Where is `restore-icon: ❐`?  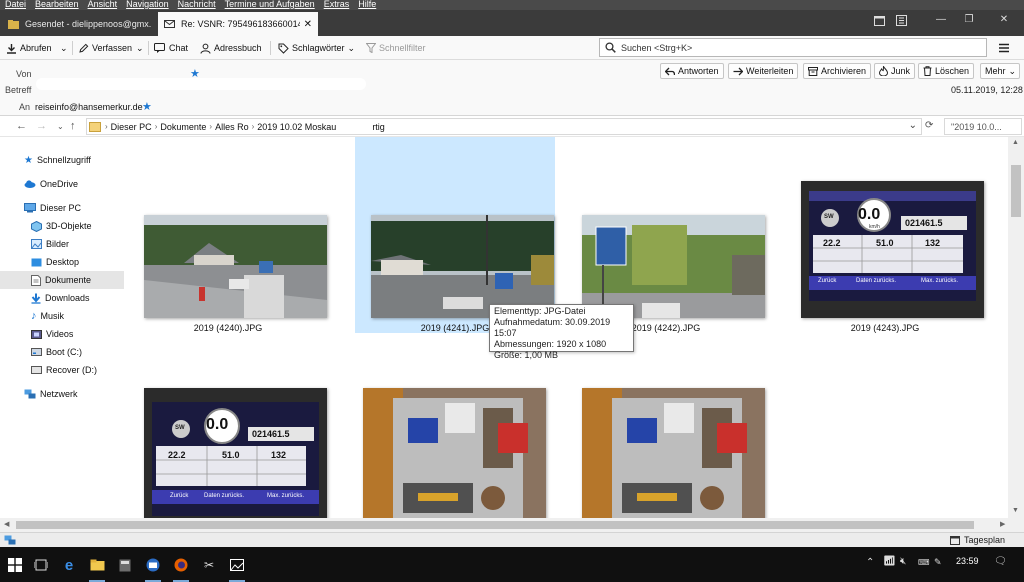
restore-icon: ❐ is located at coordinates (969, 20).